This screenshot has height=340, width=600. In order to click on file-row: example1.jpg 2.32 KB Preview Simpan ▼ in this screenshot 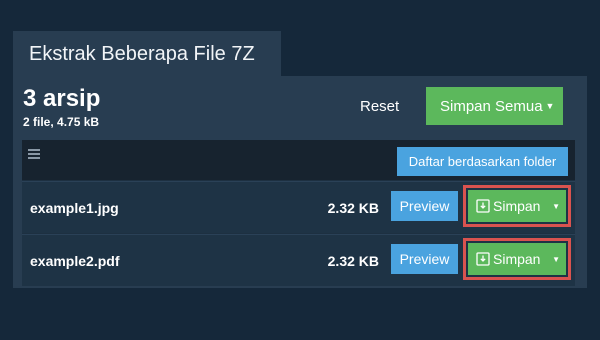, I will do `click(298, 207)`.